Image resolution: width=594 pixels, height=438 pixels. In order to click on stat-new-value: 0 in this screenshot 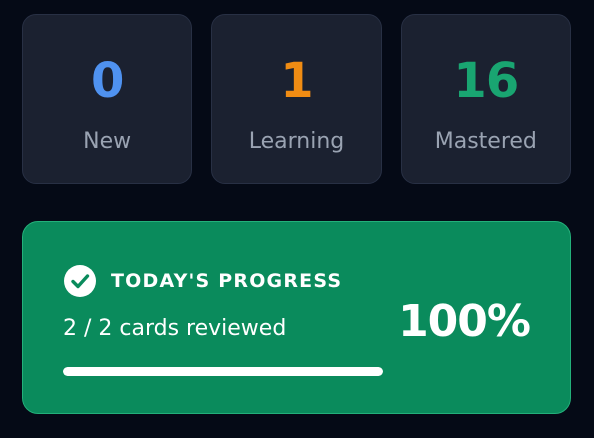, I will do `click(107, 81)`.